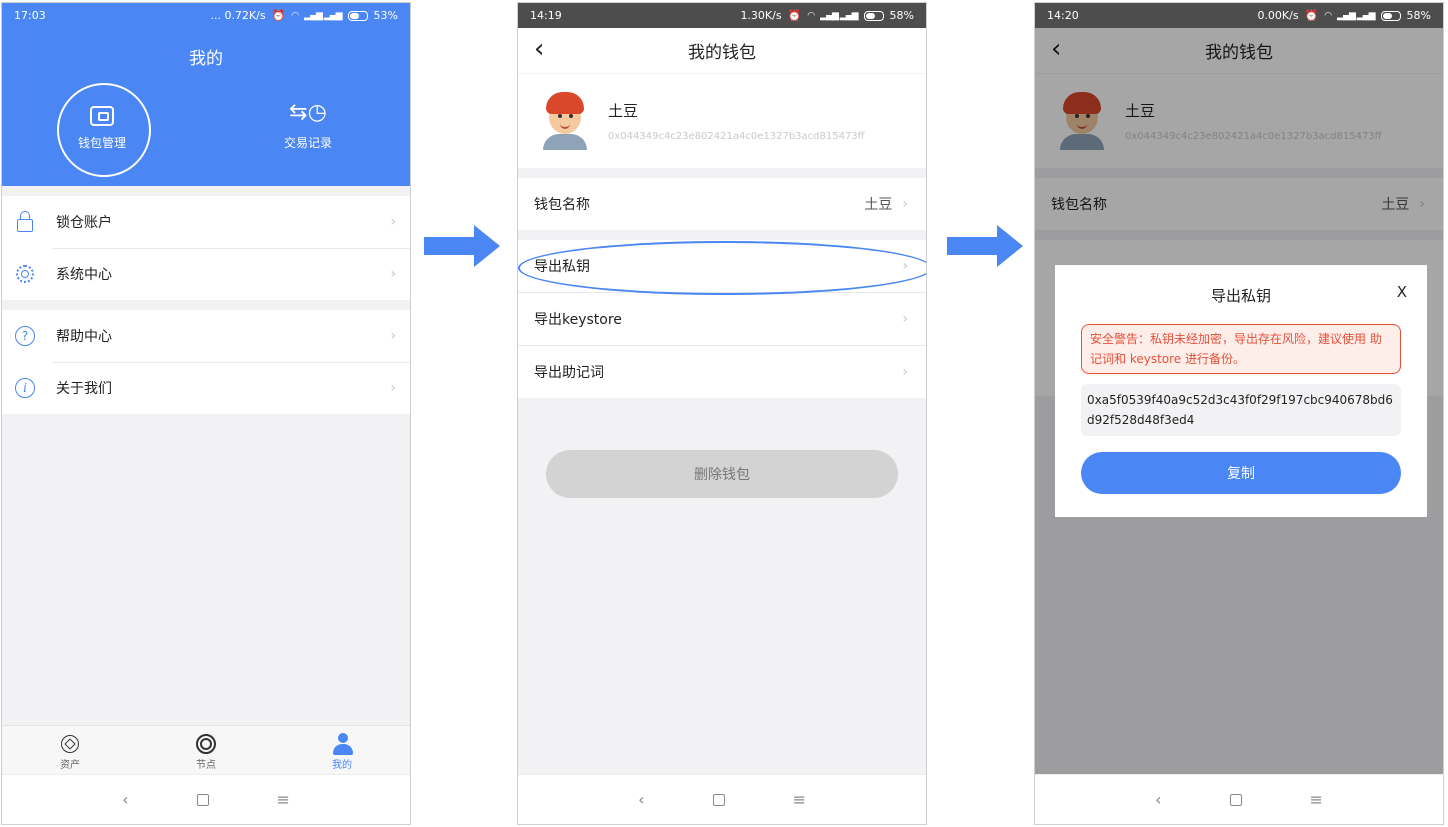 The width and height of the screenshot is (1448, 827). What do you see at coordinates (25, 274) in the screenshot?
I see `gear-icon` at bounding box center [25, 274].